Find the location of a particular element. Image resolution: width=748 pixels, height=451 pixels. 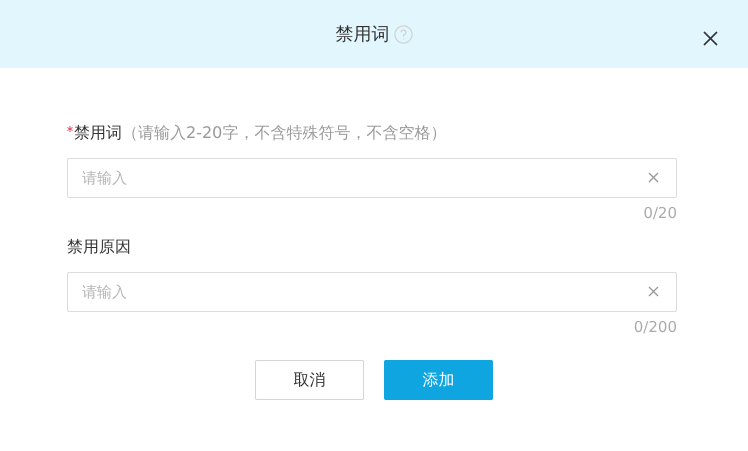

cancel-button: 取消 is located at coordinates (309, 380).